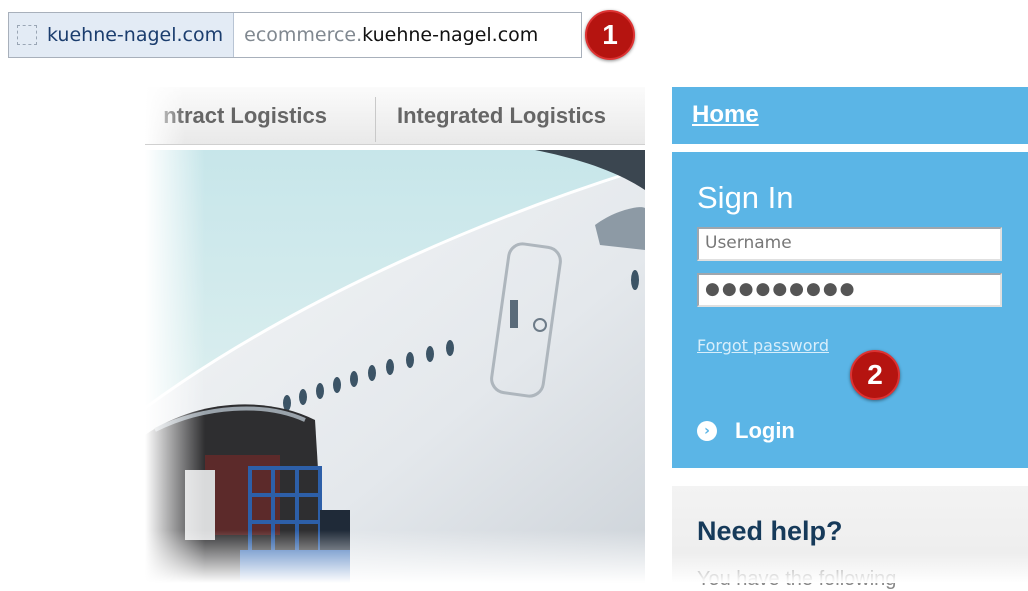  I want to click on username-field: Username, so click(849, 244).